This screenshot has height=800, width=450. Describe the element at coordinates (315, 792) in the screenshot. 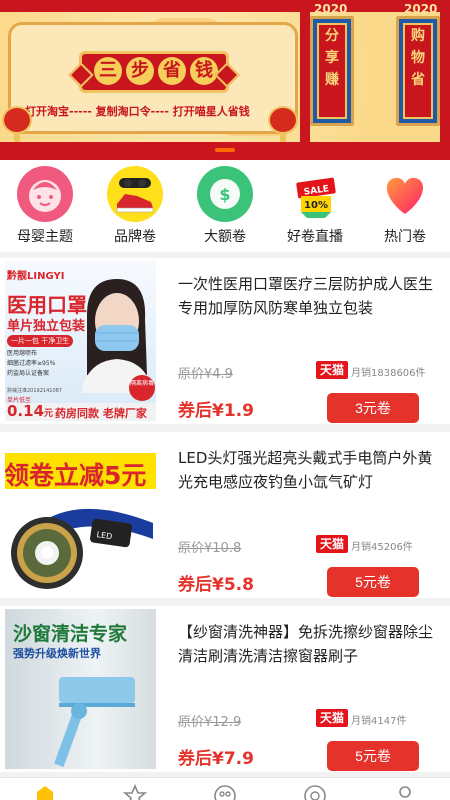

I see `circle-icon` at that location.